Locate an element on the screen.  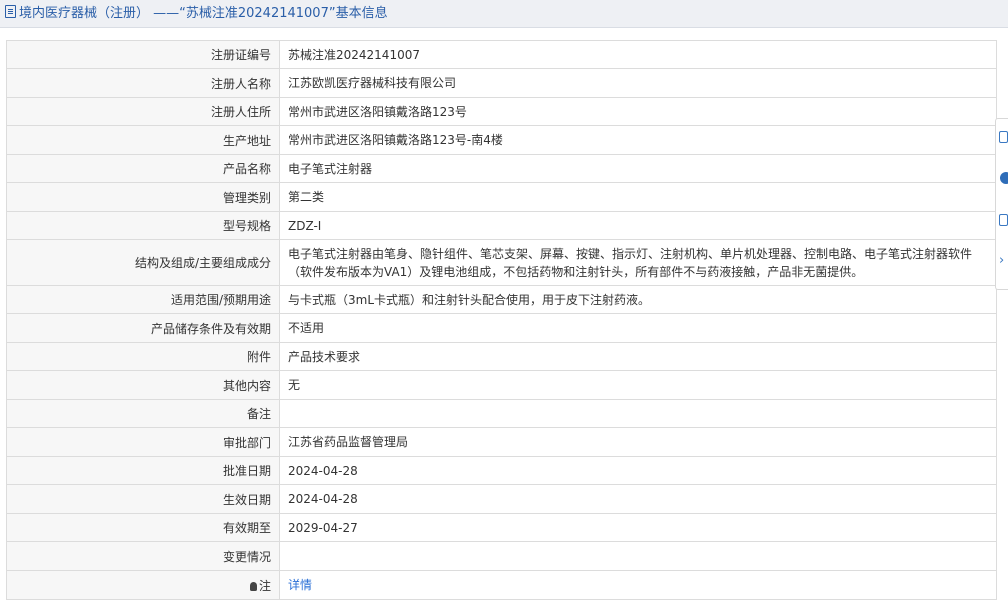
table-row: 备注 is located at coordinates (501, 413).